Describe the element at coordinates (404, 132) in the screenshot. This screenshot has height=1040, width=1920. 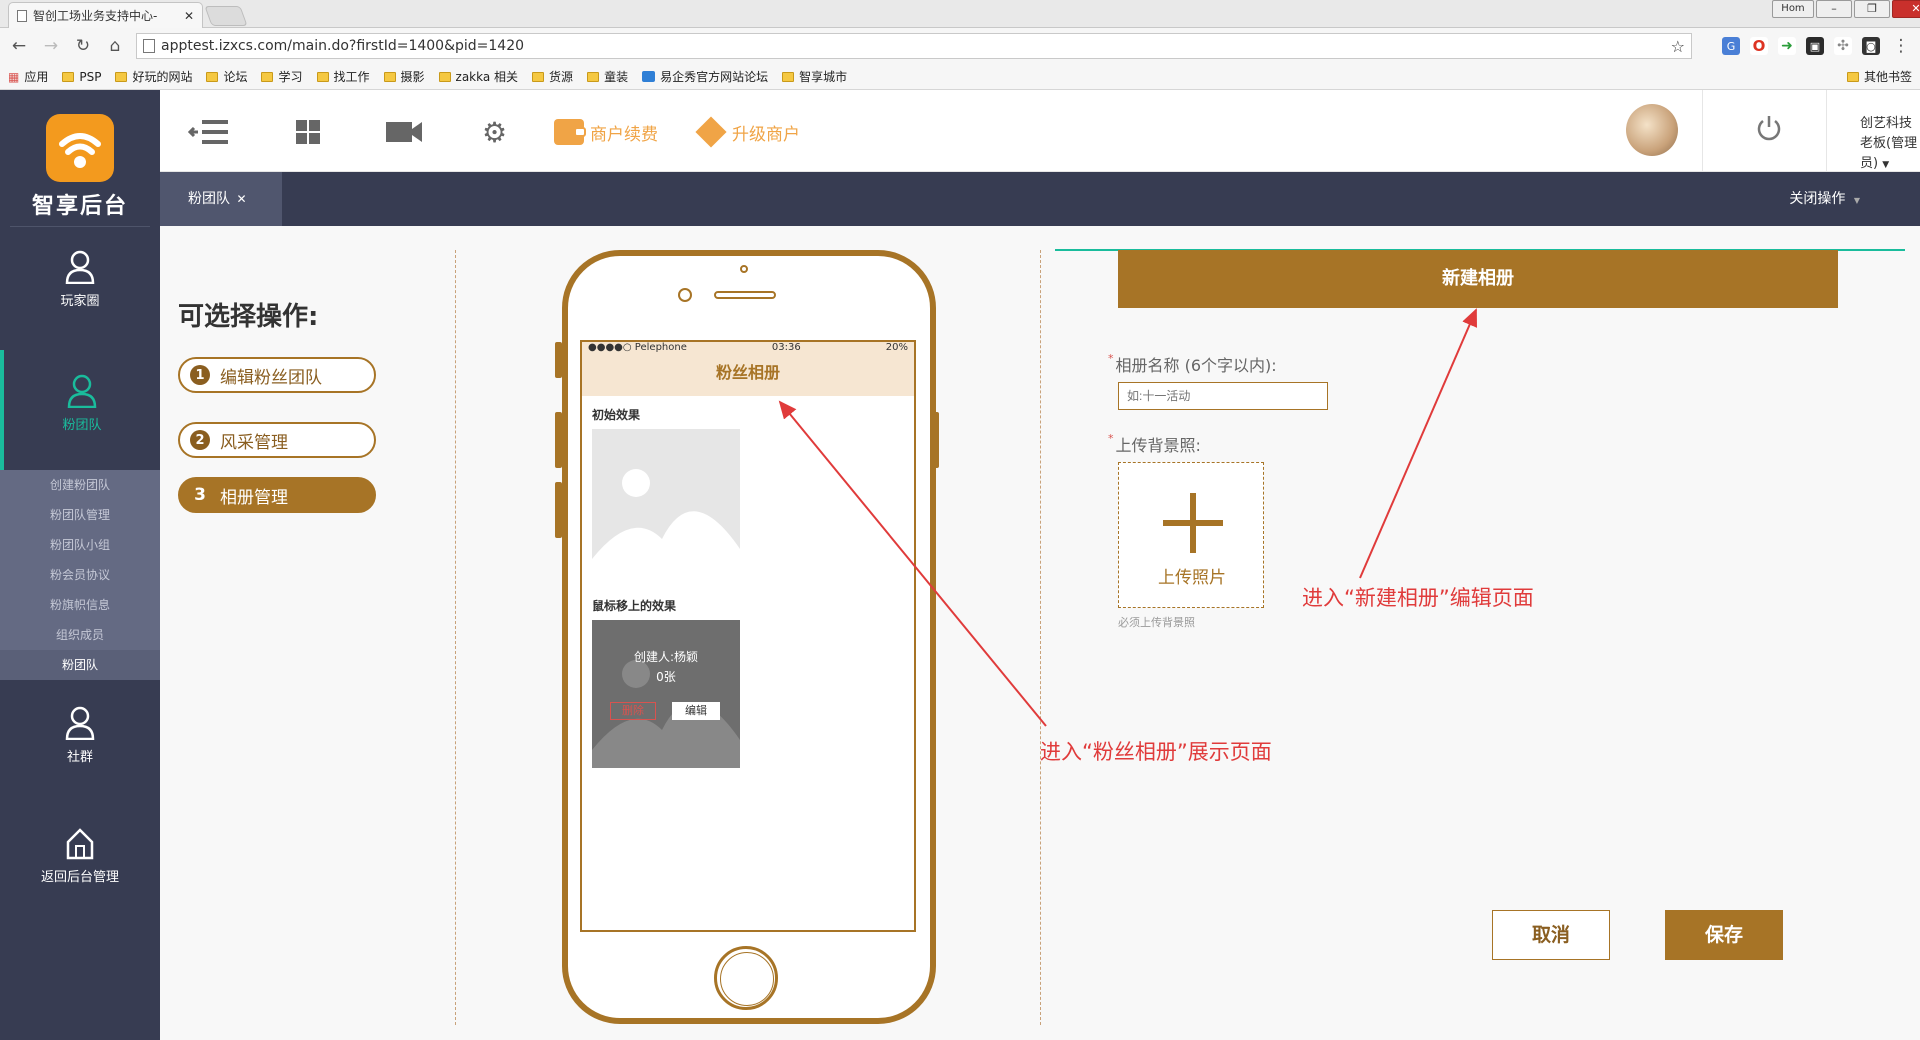
I see `video-camera-icon` at that location.